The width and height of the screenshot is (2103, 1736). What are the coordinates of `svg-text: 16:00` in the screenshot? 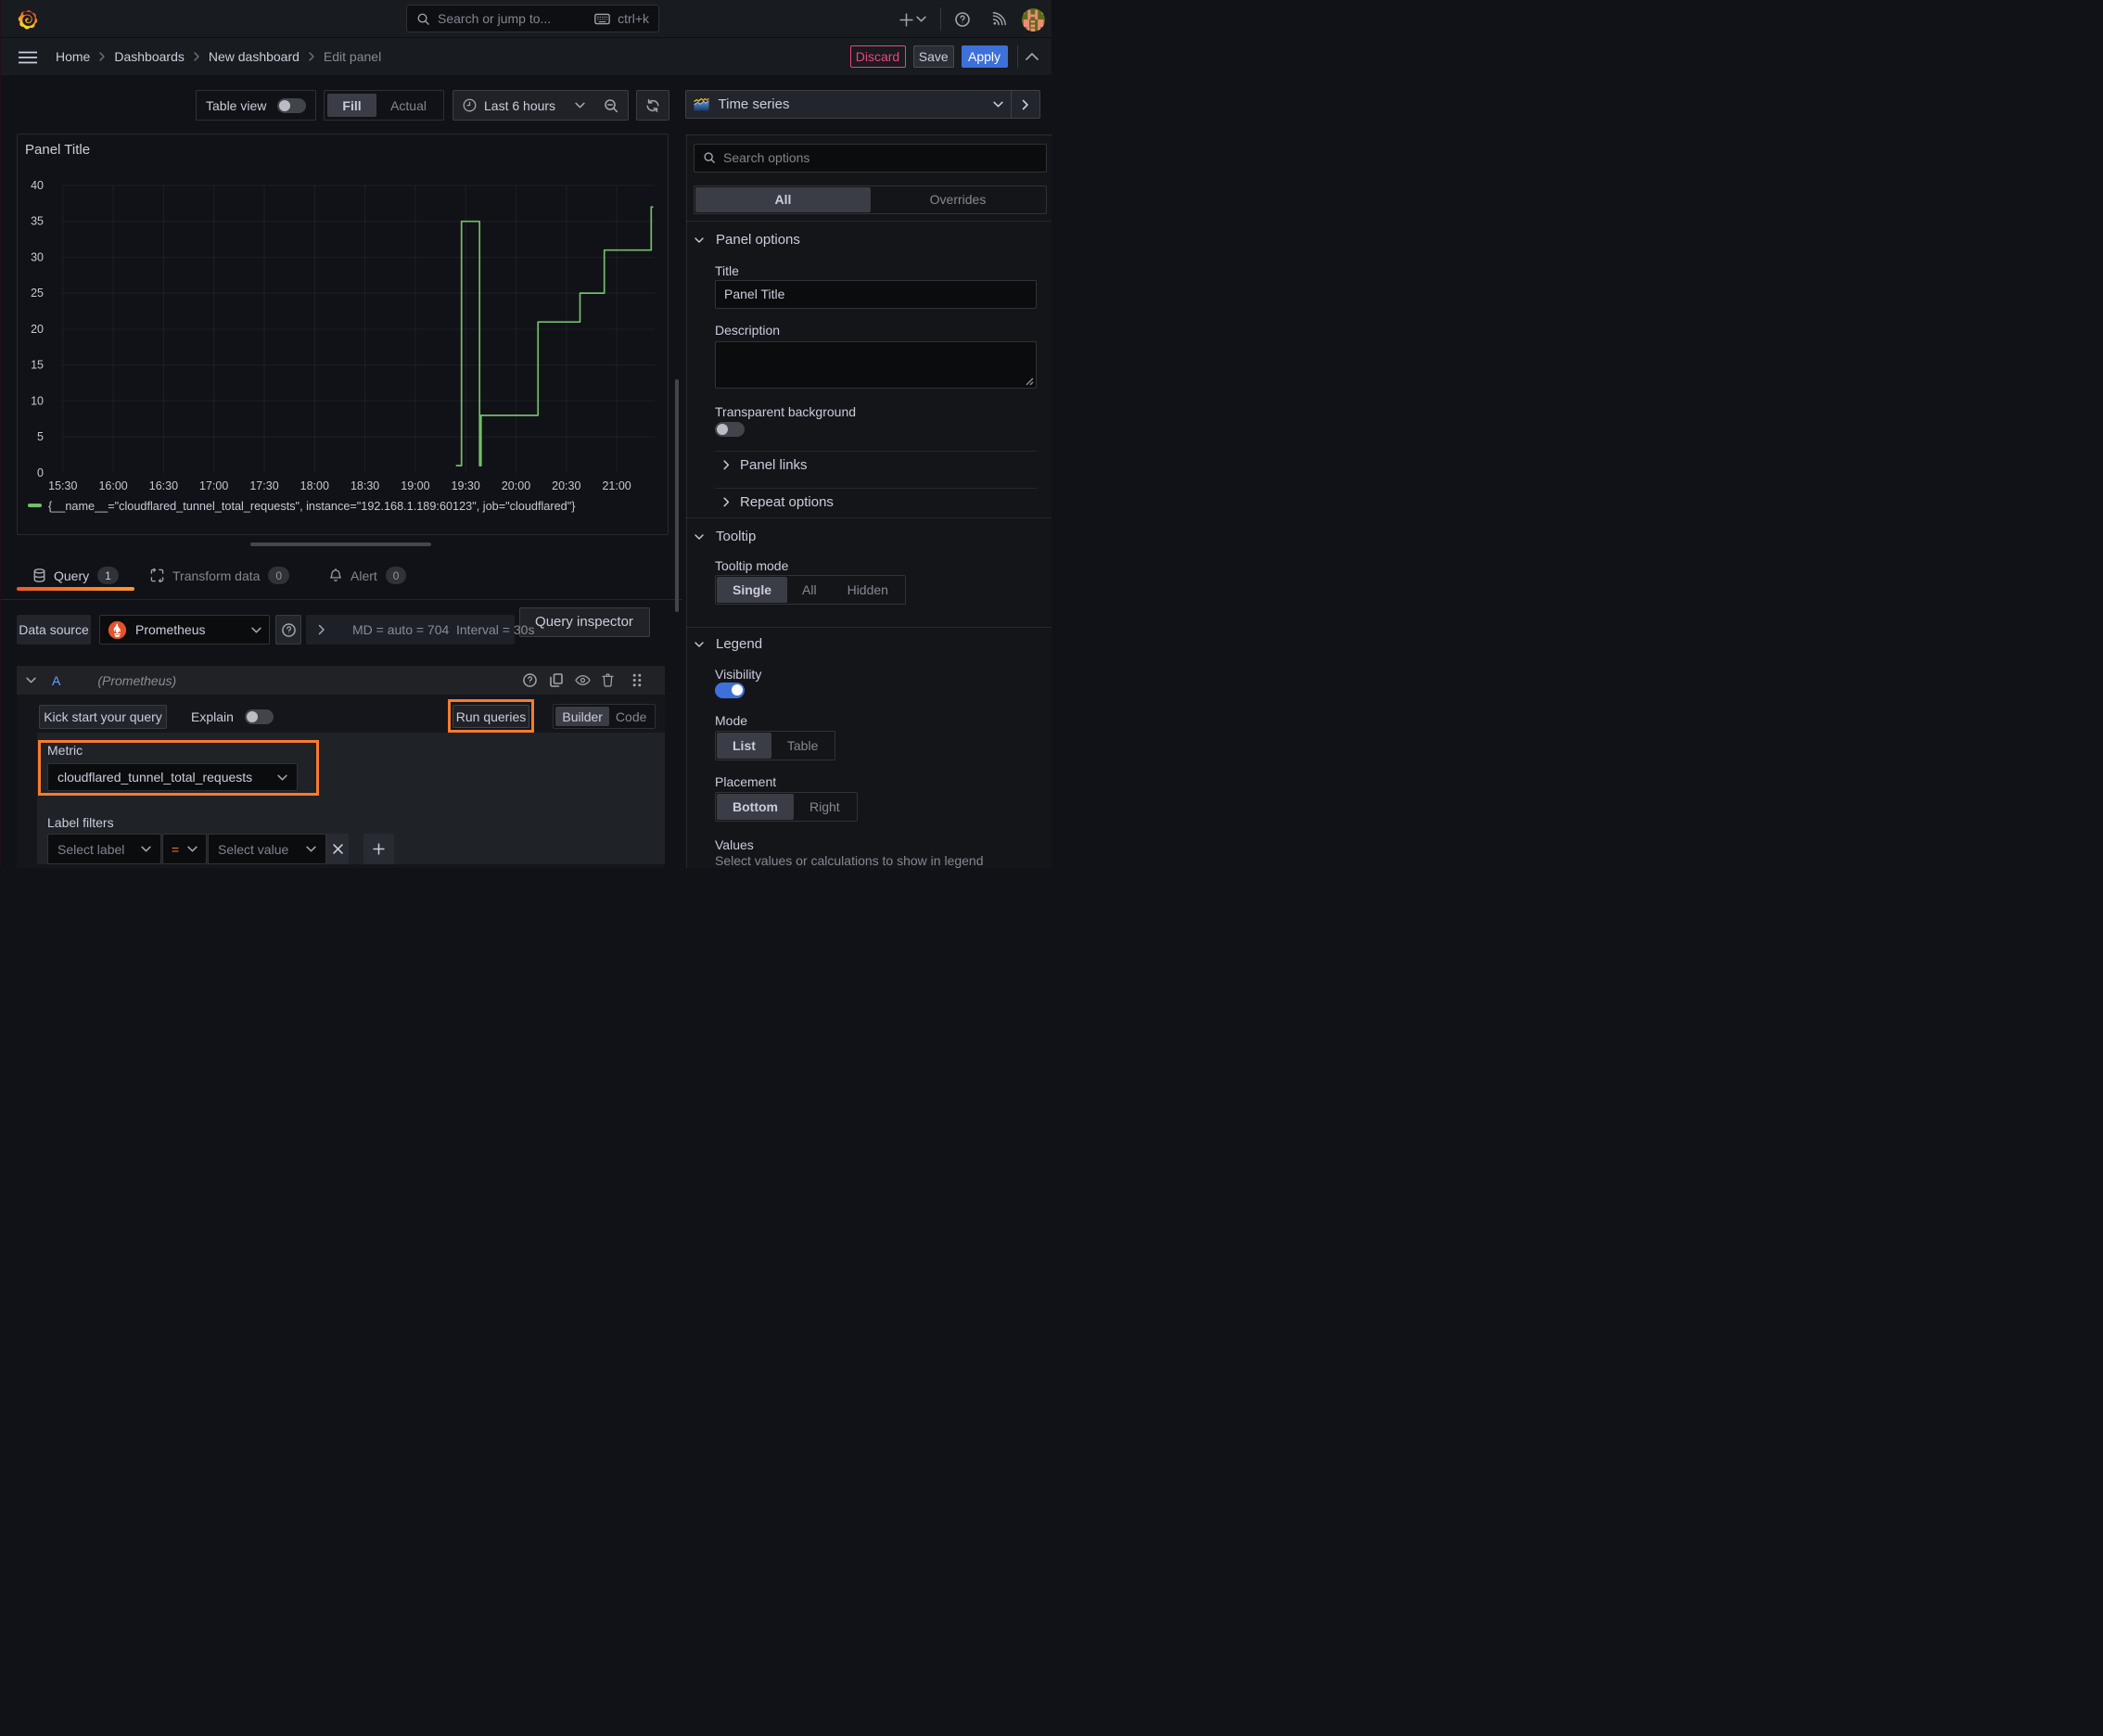 It's located at (112, 485).